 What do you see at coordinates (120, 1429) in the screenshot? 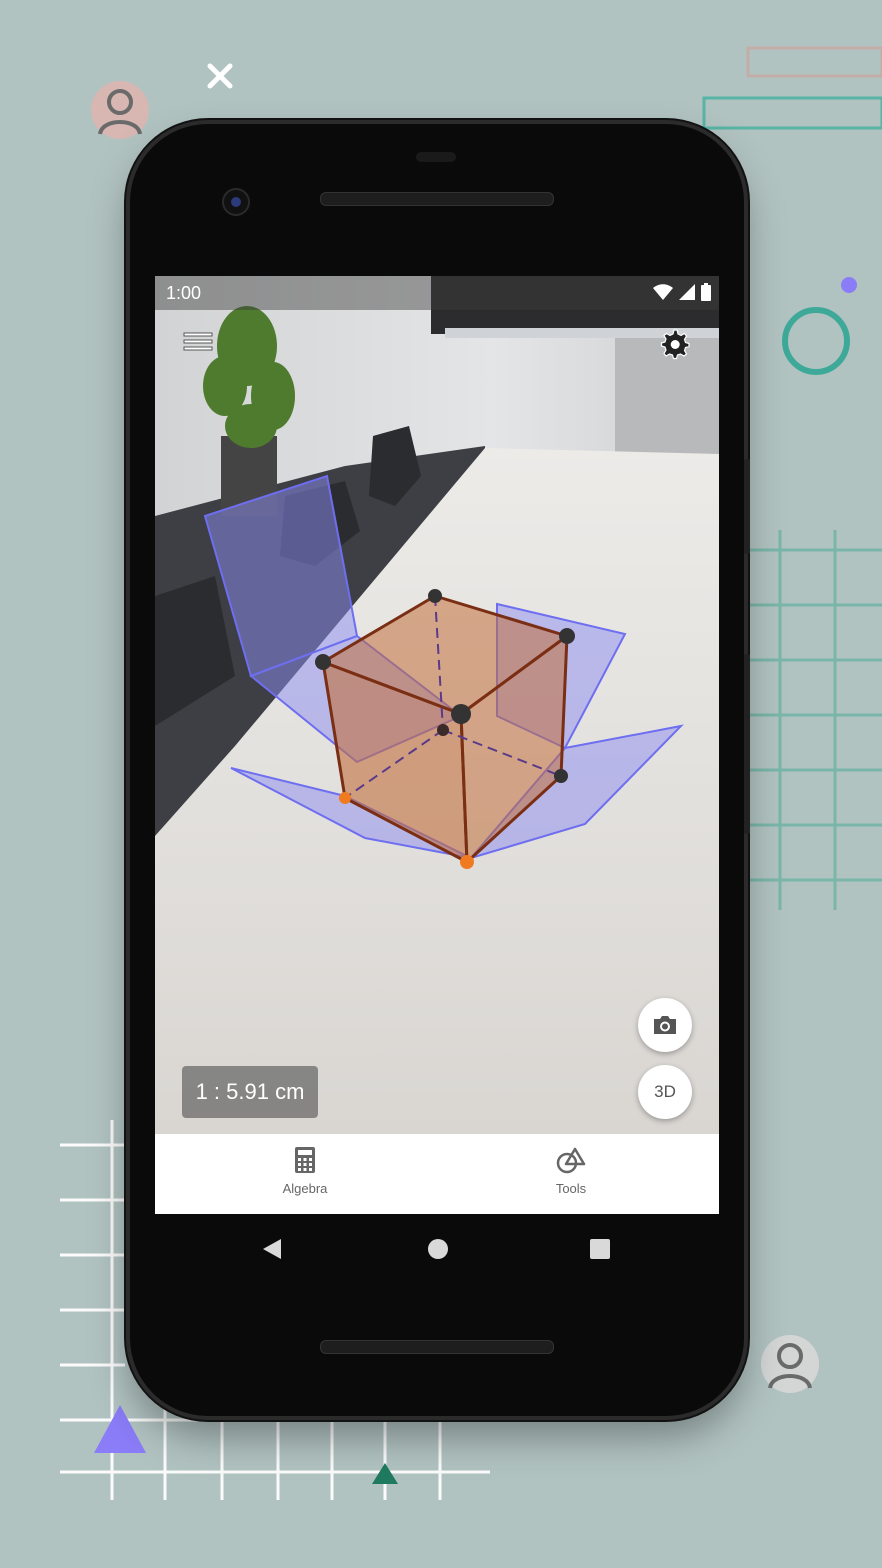
I see `purple-triangle` at bounding box center [120, 1429].